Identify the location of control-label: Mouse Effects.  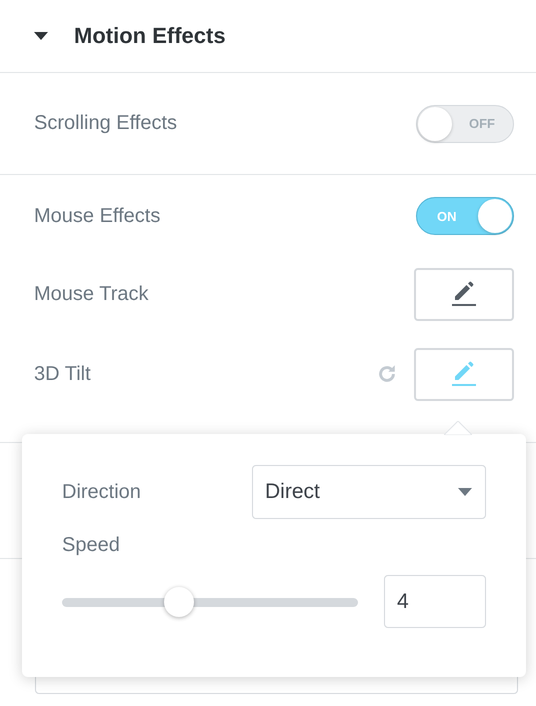
(97, 216).